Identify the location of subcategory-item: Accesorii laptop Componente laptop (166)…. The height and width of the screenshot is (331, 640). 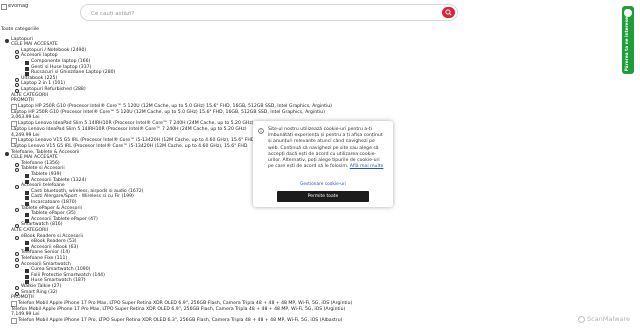
(318, 64).